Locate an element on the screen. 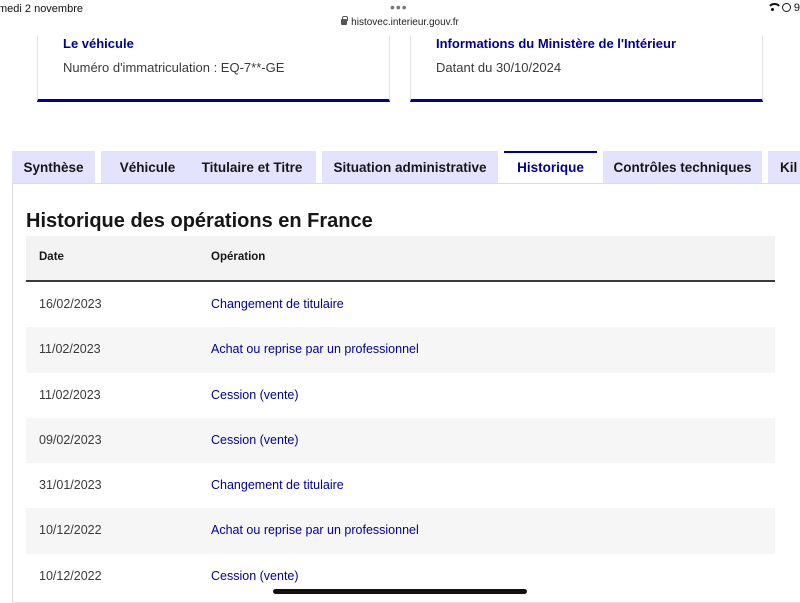 This screenshot has width=800, height=603. ministry-card-title: Informations du Ministère de l'Intérieur is located at coordinates (556, 43).